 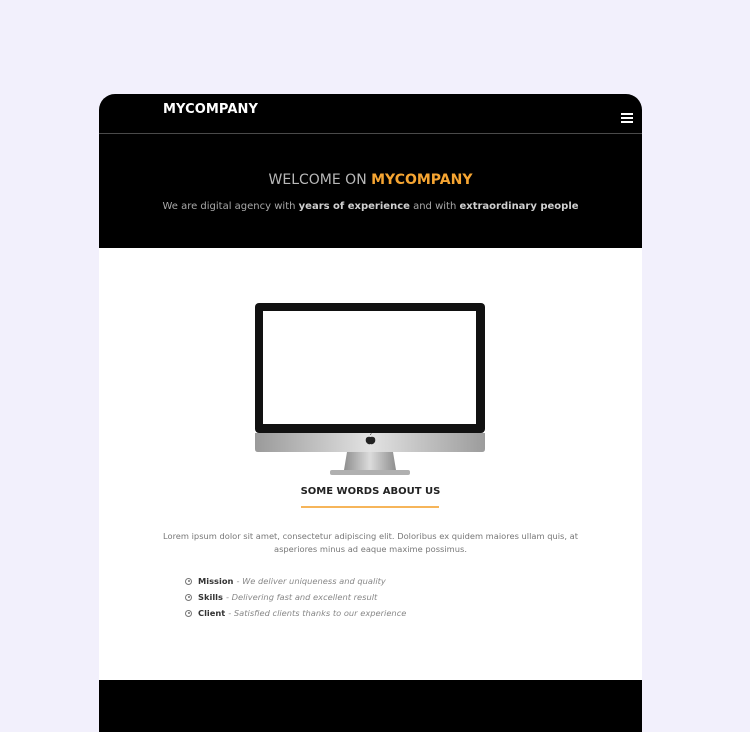 What do you see at coordinates (370, 389) in the screenshot?
I see `monitor-image` at bounding box center [370, 389].